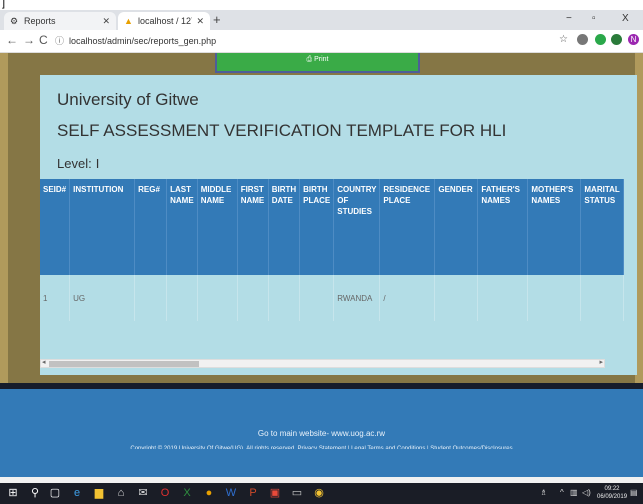 This screenshot has height=504, width=643. What do you see at coordinates (600, 39) in the screenshot?
I see `extension-green-icon` at bounding box center [600, 39].